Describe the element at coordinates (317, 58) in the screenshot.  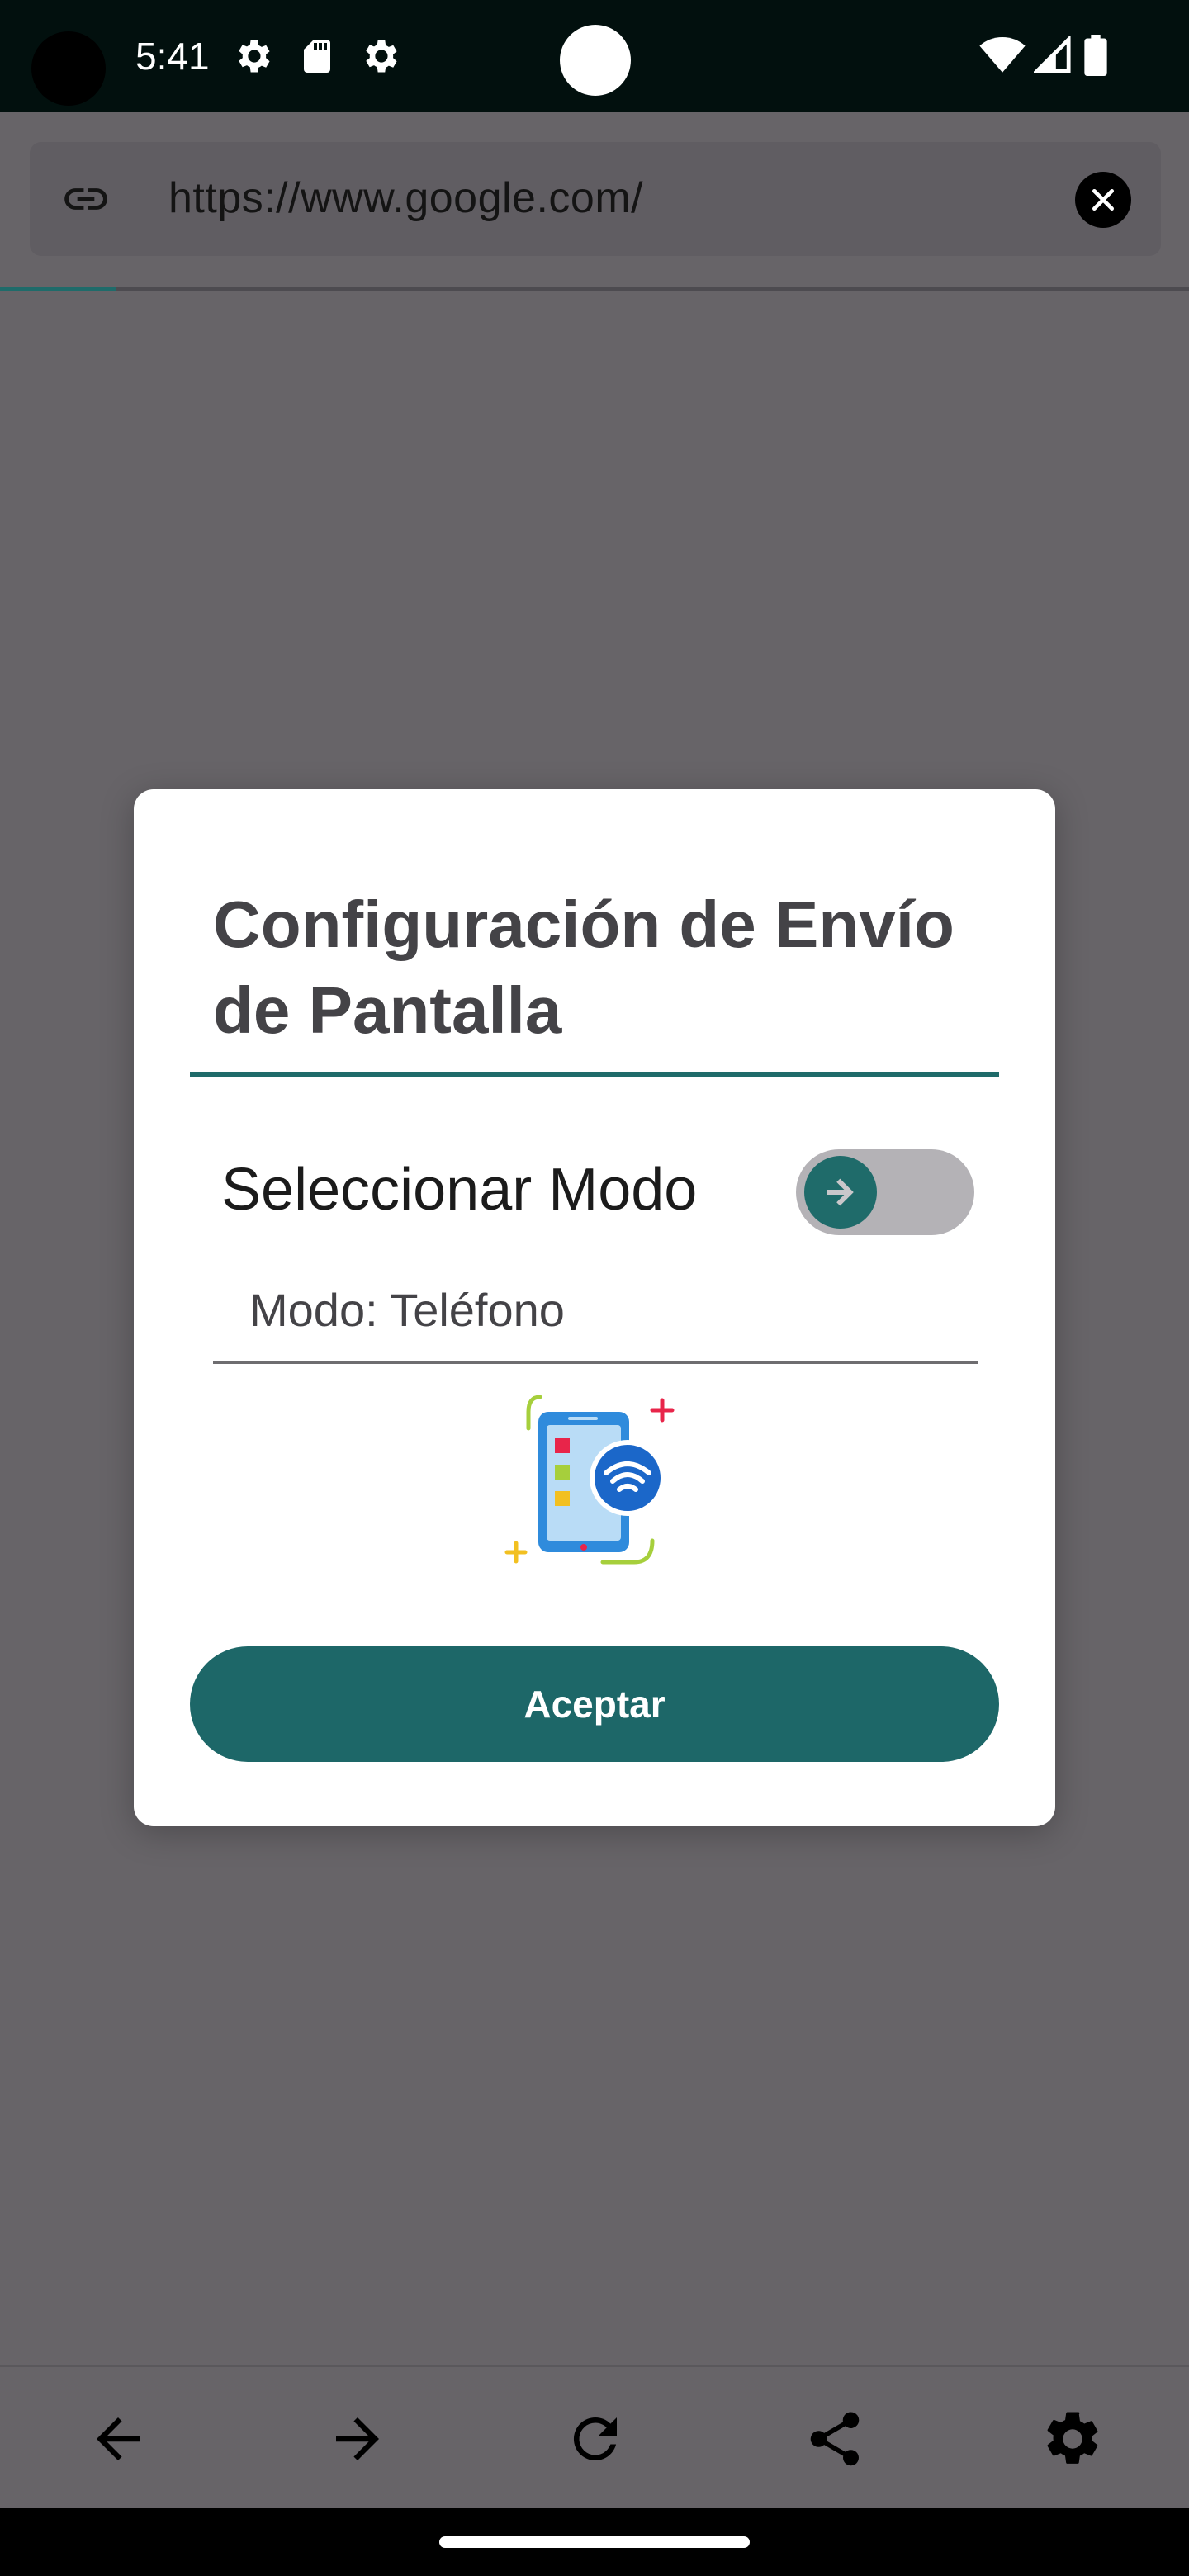
I see `sd-card-icon` at that location.